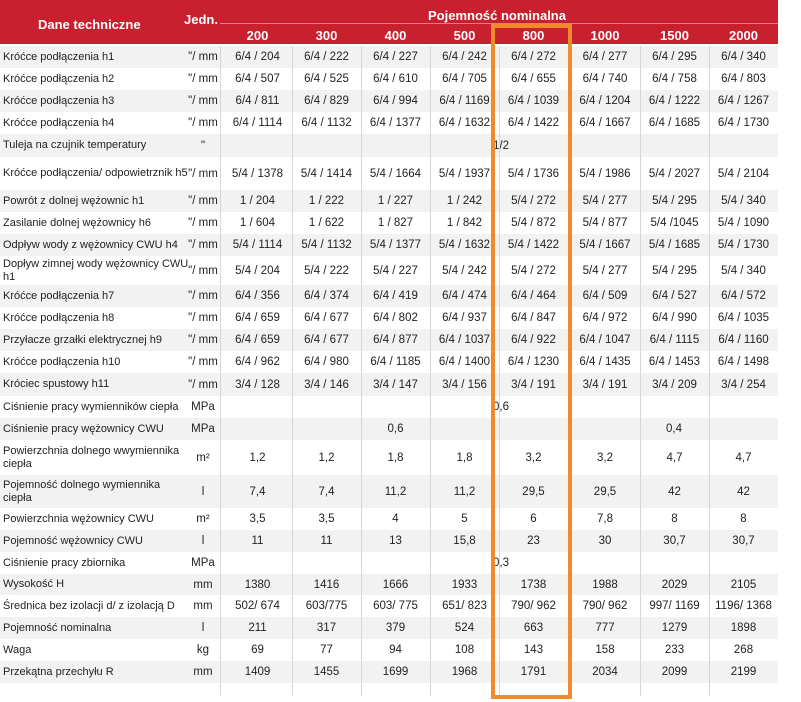  I want to click on row-label: Powierzchnia wężownicy CWU, so click(78, 518).